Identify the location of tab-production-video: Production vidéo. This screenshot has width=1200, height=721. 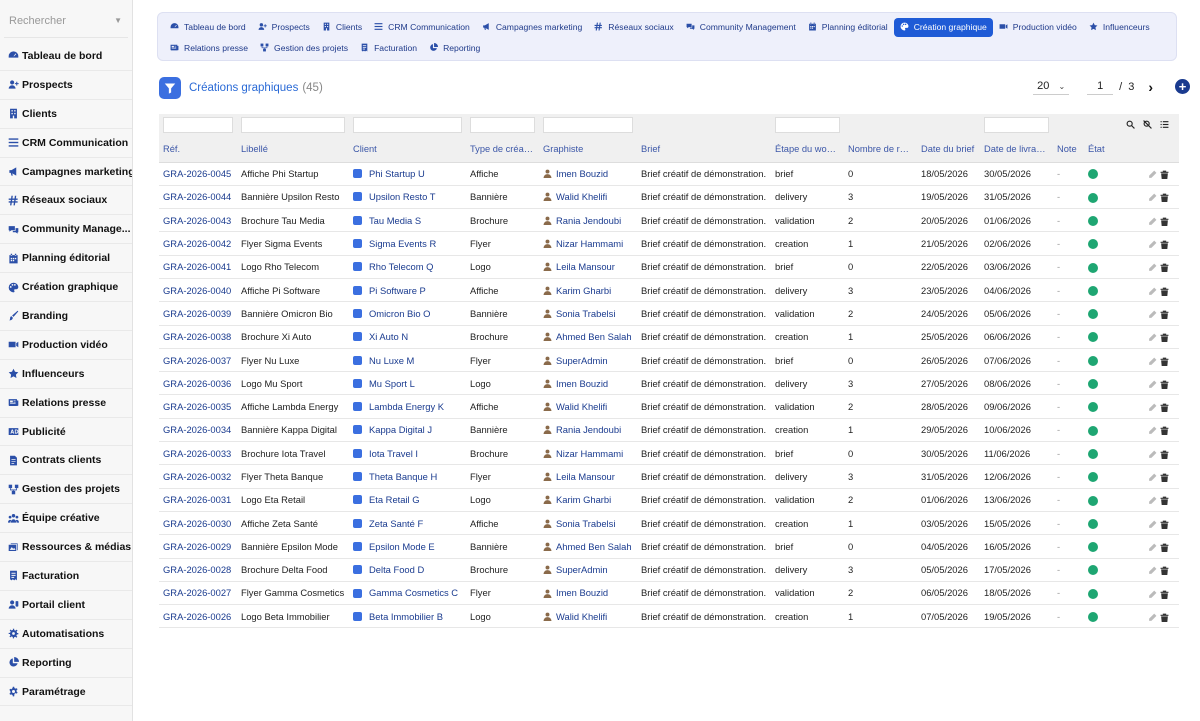
(1038, 27).